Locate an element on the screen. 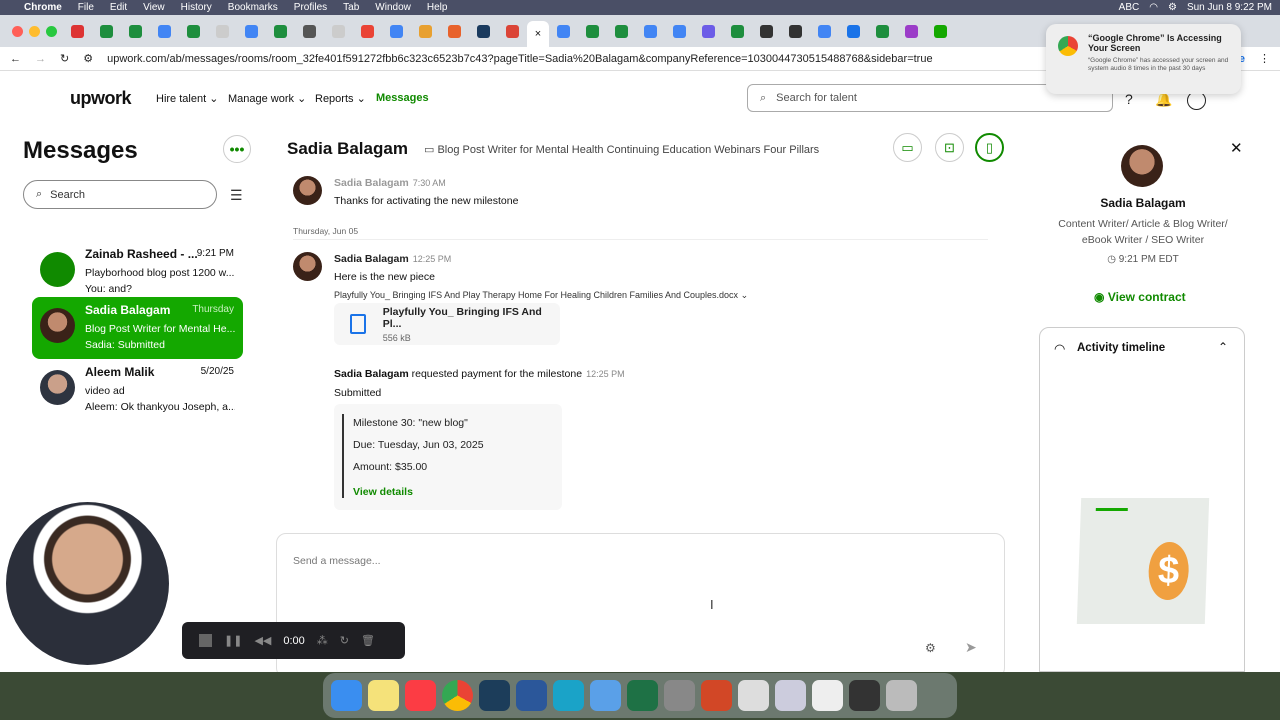 This screenshot has height=720, width=1280. chevron-down-icon: ⌄ is located at coordinates (745, 295).